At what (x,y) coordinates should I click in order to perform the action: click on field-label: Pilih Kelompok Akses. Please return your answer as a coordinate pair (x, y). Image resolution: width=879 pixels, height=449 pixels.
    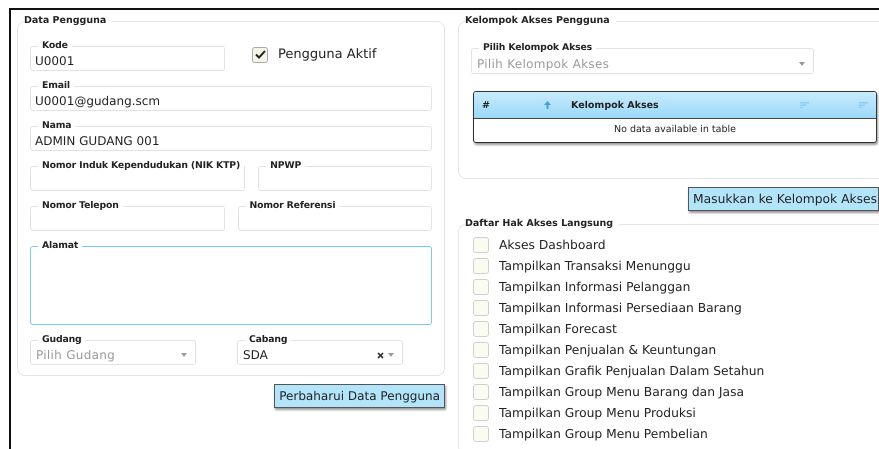
    Looking at the image, I should click on (538, 48).